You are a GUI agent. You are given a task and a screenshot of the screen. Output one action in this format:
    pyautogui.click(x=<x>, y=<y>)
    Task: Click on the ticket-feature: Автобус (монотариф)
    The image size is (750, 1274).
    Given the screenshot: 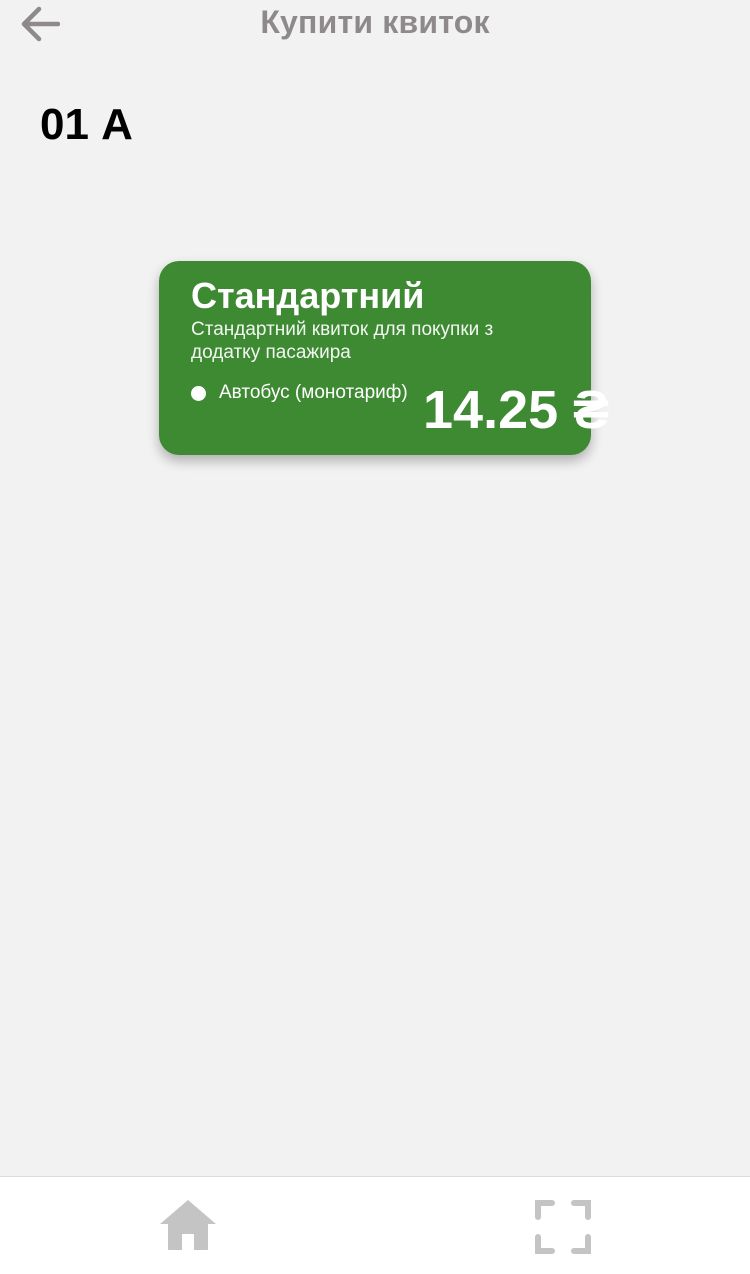 What is the action you would take?
    pyautogui.click(x=299, y=393)
    